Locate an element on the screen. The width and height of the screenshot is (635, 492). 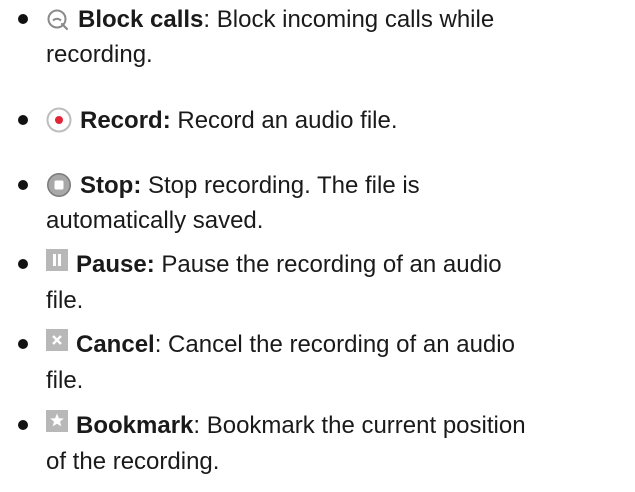
item-description-line1: Cancel the recording of an audio is located at coordinates (341, 344).